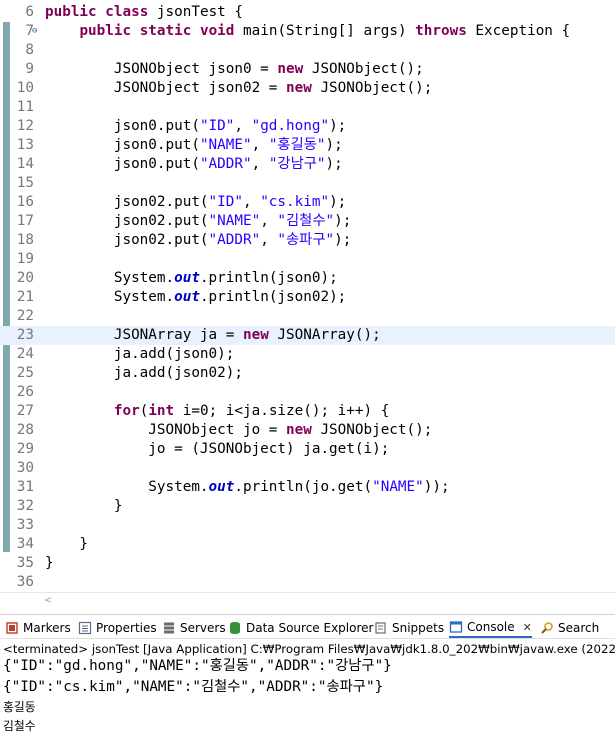  I want to click on code-line: 16 json02.put("ID", "cs.kim");, so click(307, 202).